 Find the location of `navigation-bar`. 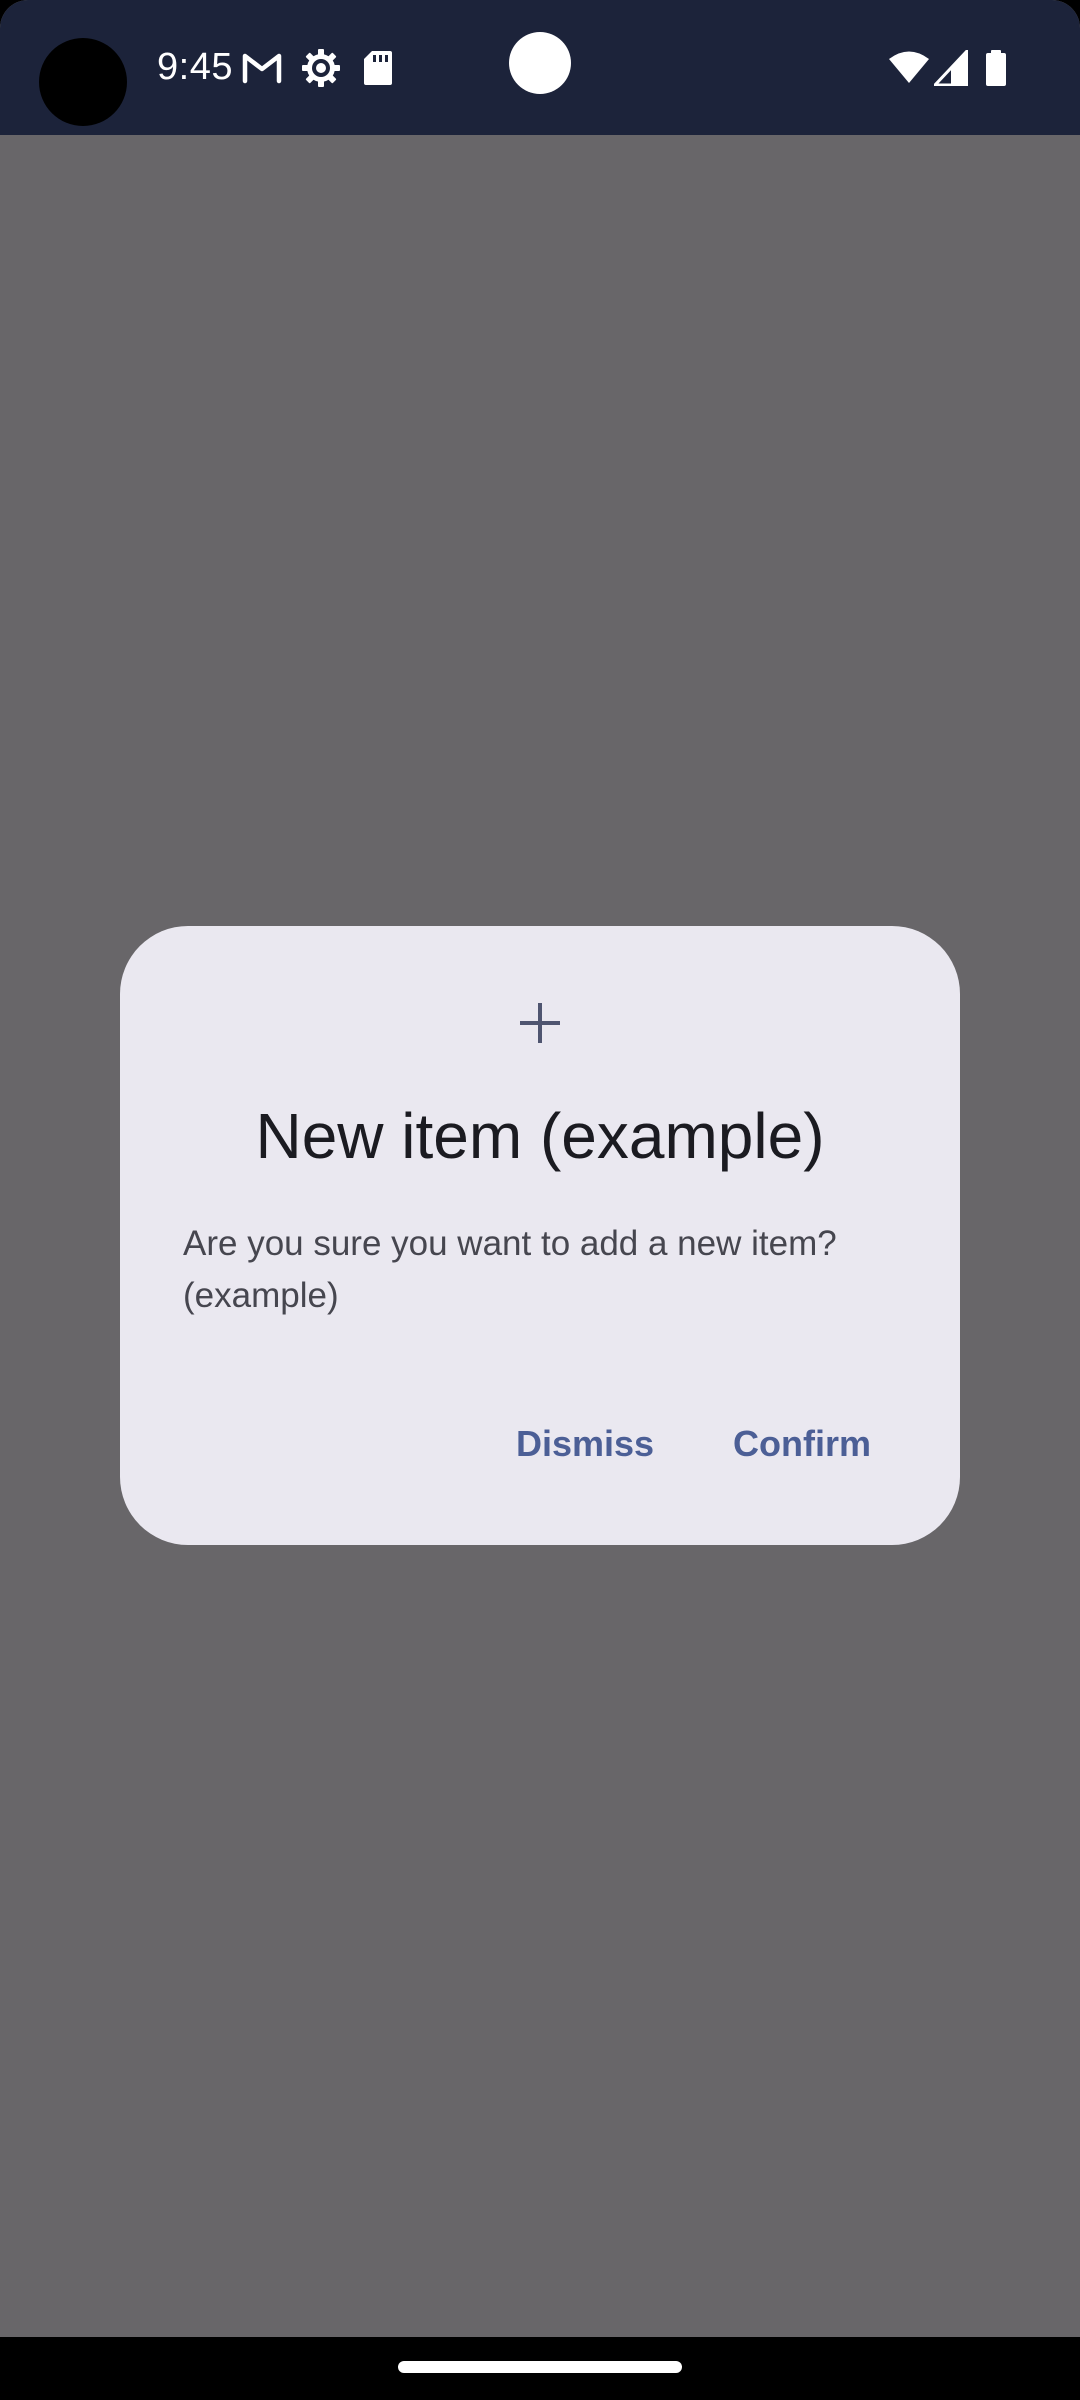

navigation-bar is located at coordinates (540, 2368).